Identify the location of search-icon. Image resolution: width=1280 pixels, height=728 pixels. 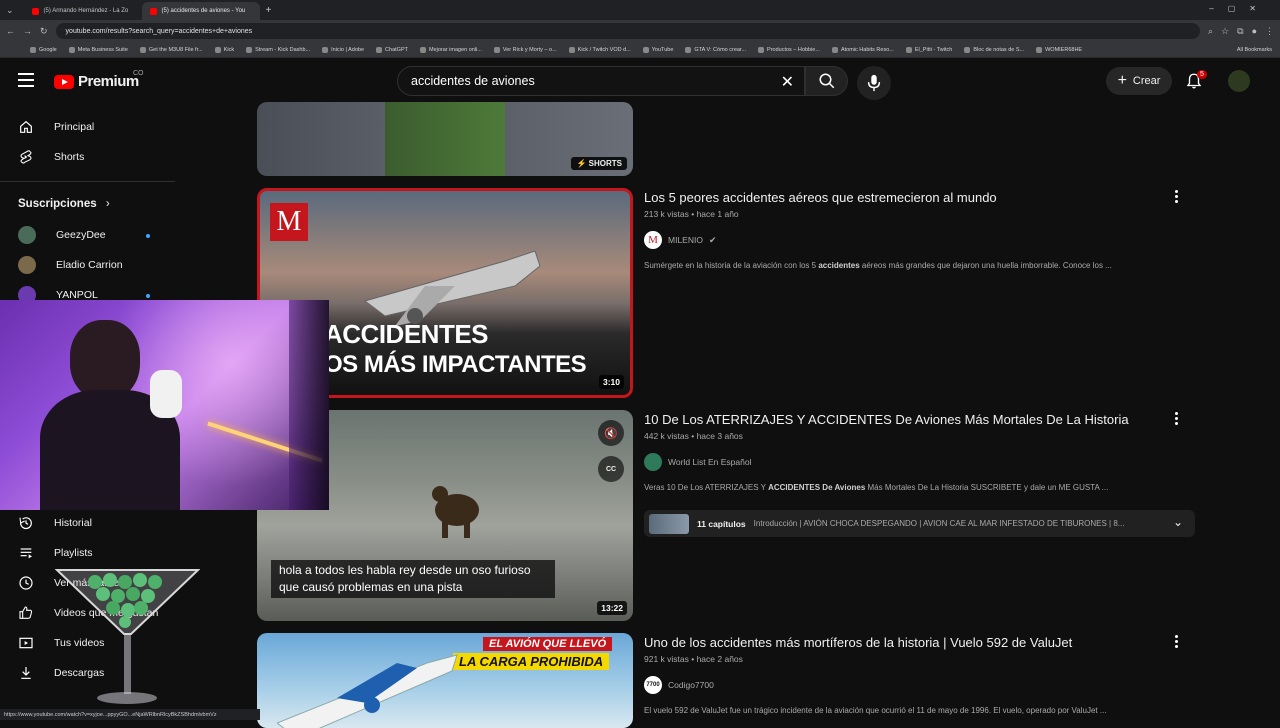
(826, 81).